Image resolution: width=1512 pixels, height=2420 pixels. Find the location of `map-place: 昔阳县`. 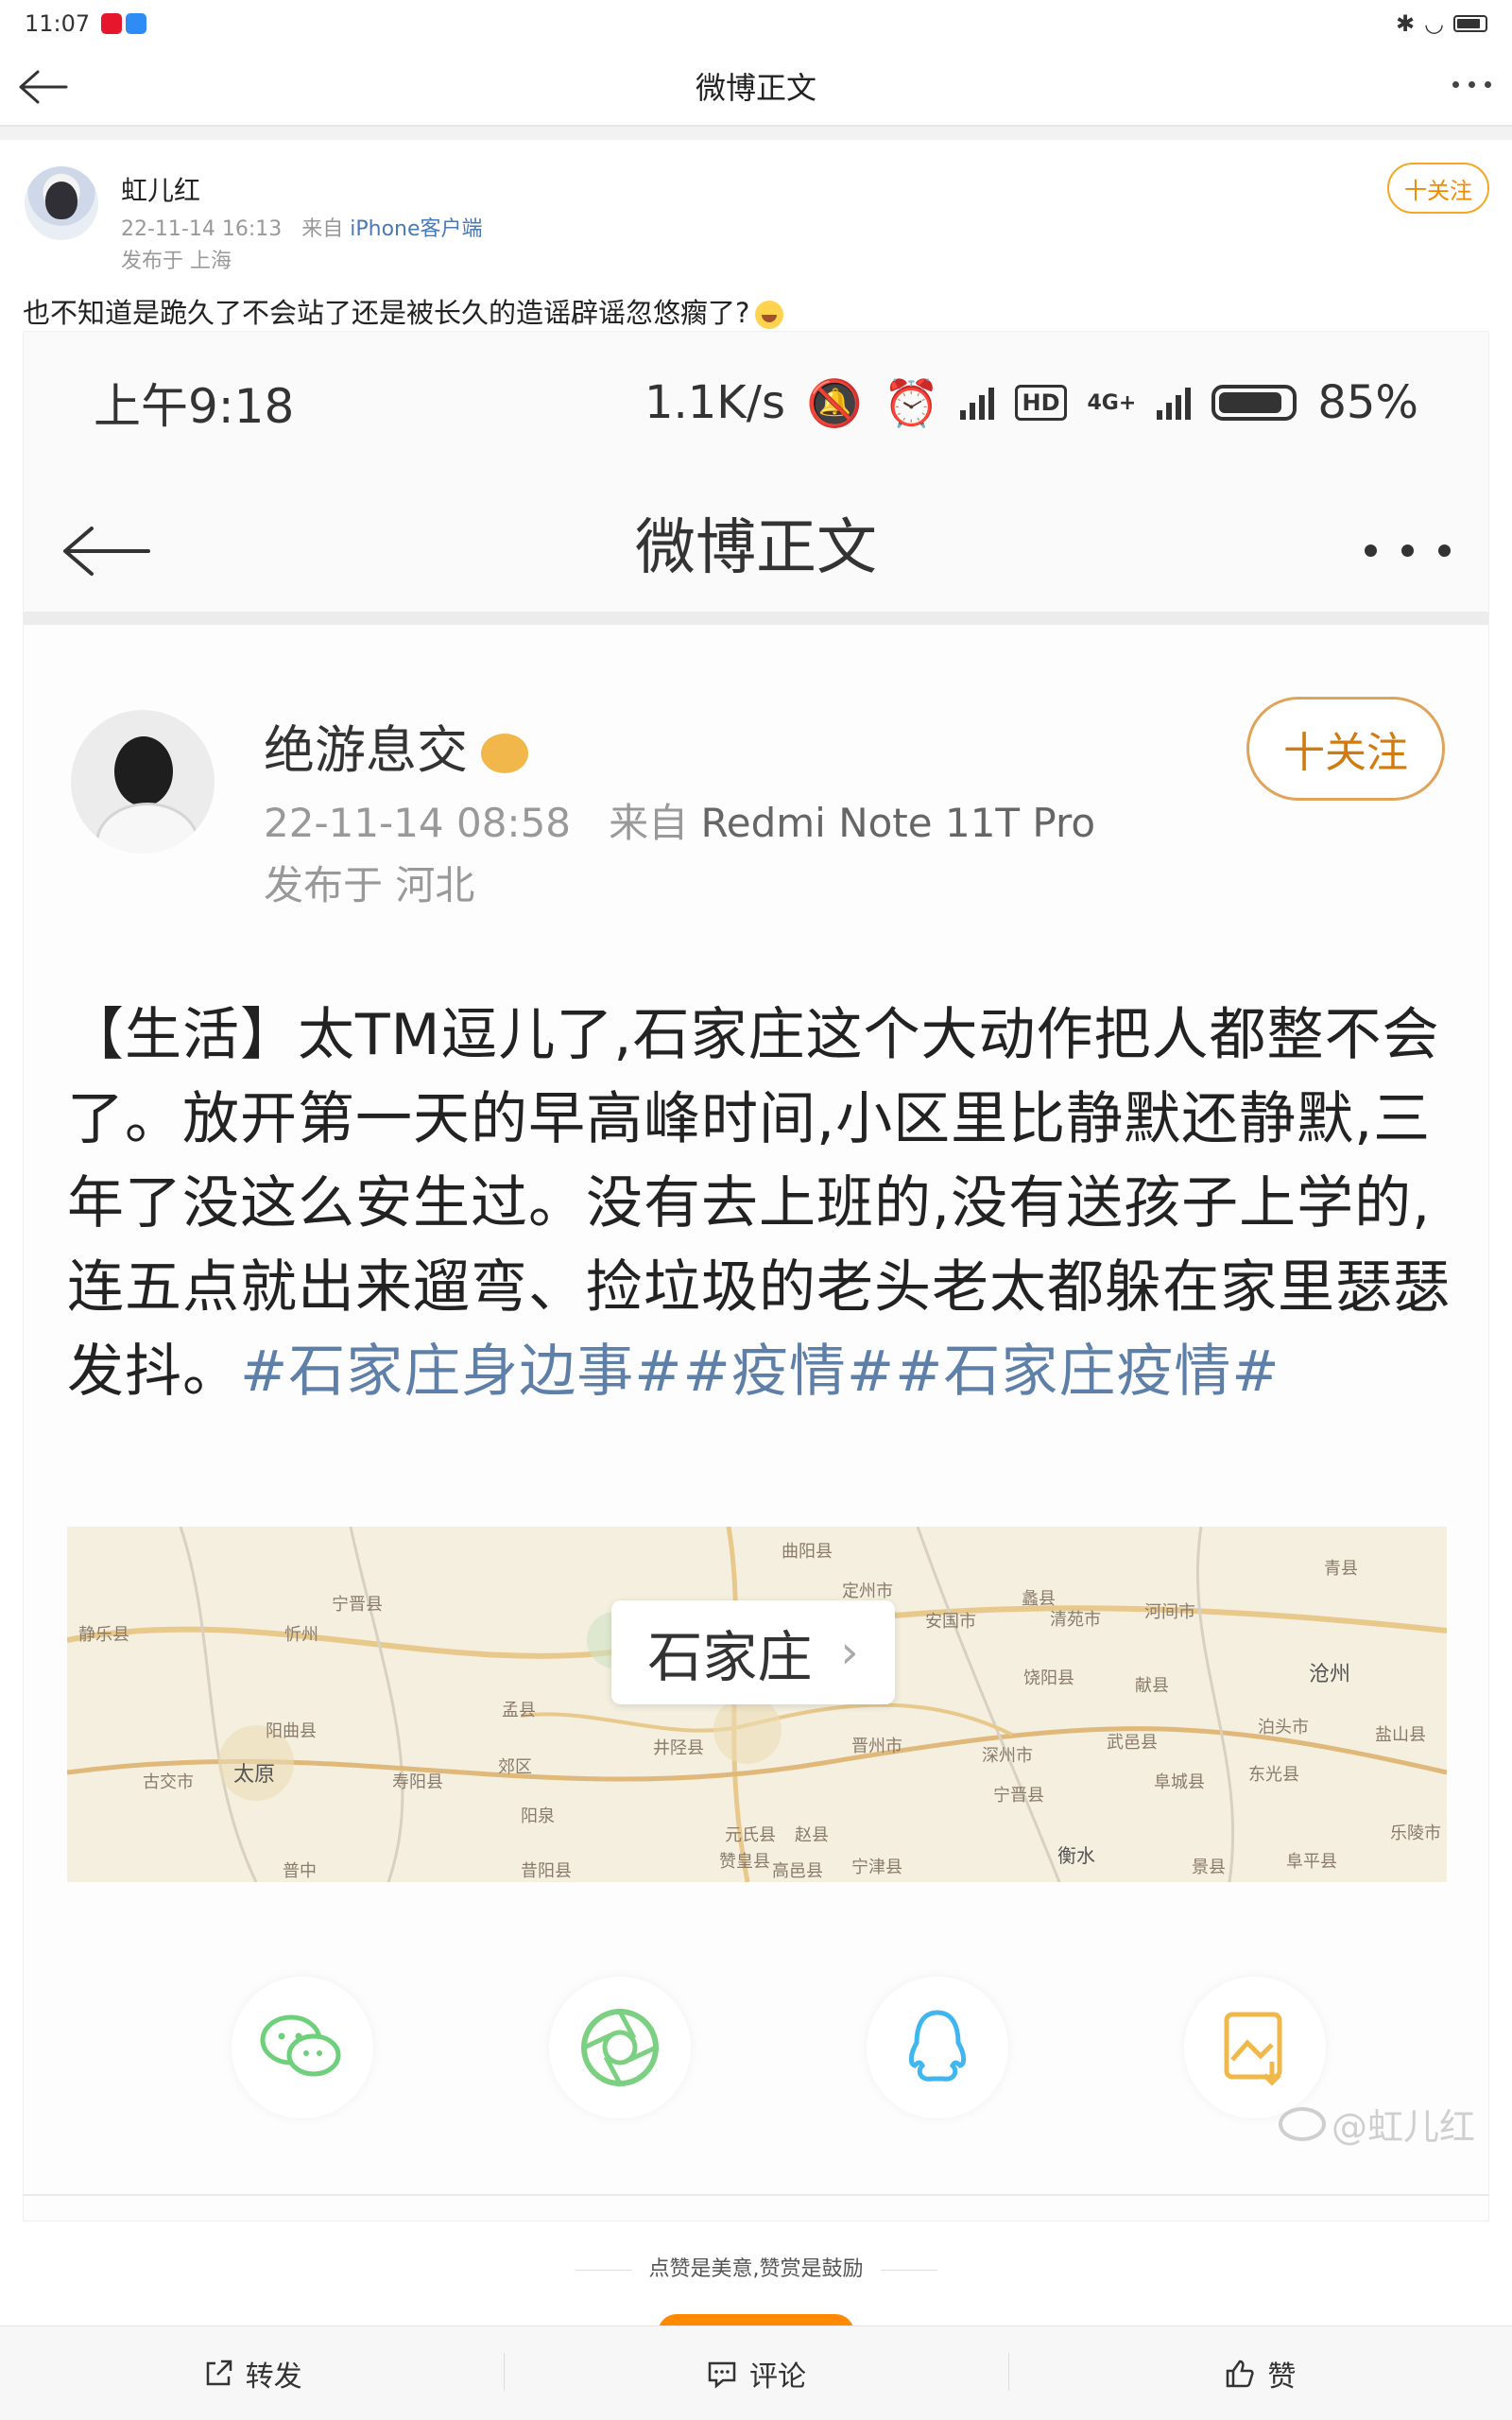

map-place: 昔阳县 is located at coordinates (546, 1871).